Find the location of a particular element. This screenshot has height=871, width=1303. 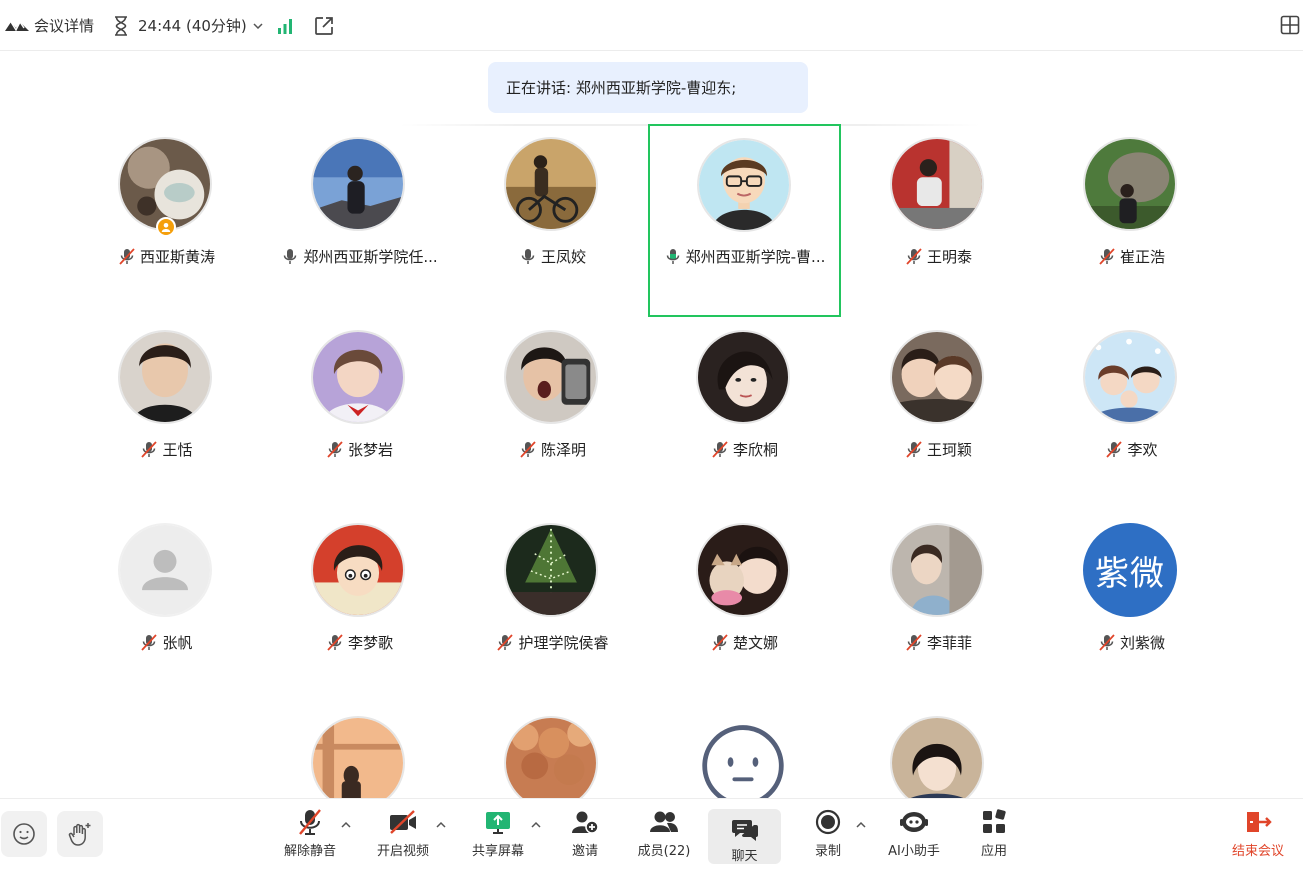

participant-name: 李梦歌 is located at coordinates (370, 642).